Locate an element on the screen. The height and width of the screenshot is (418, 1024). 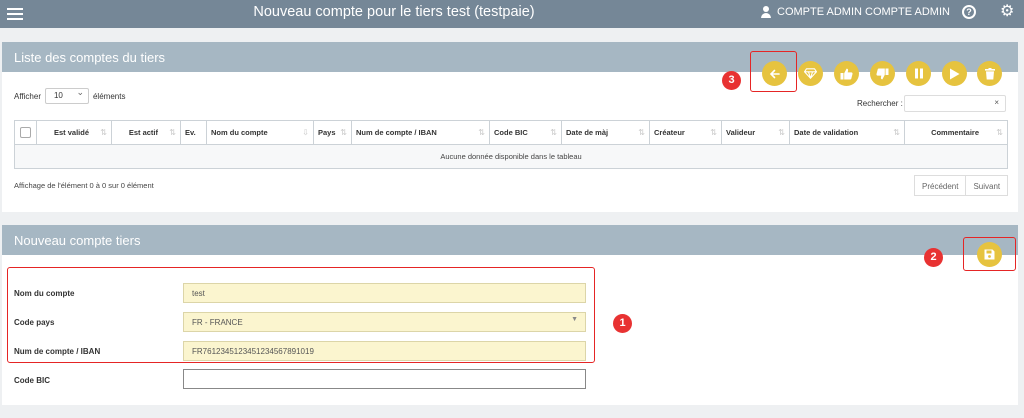
show-label: Afficher is located at coordinates (27, 96).